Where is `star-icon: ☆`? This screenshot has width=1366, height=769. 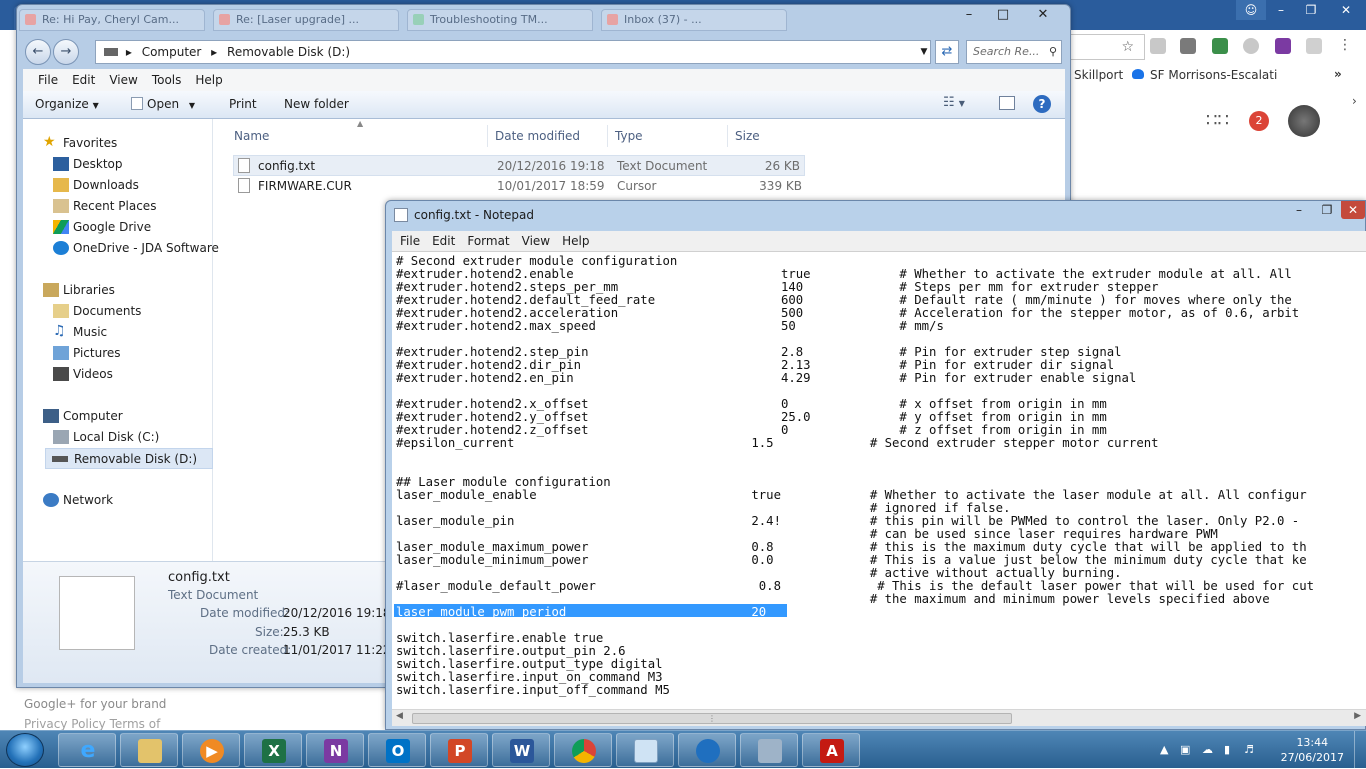 star-icon: ☆ is located at coordinates (1127, 47).